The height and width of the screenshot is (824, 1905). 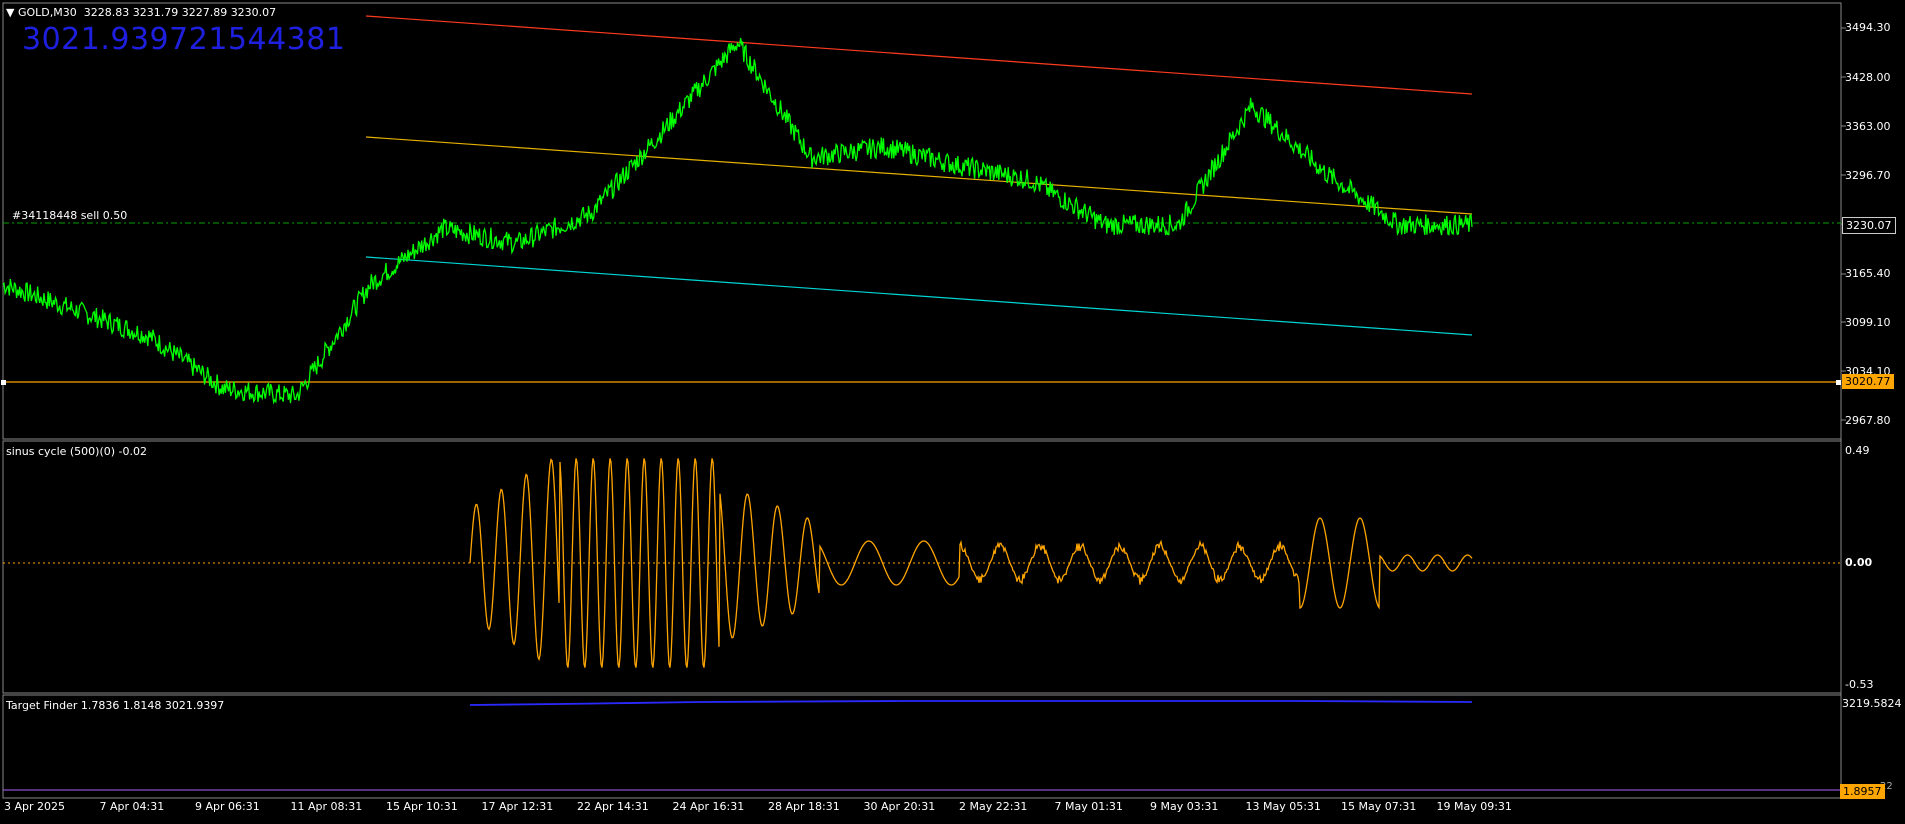 I want to click on price-tick: 2967.80, so click(x=1868, y=420).